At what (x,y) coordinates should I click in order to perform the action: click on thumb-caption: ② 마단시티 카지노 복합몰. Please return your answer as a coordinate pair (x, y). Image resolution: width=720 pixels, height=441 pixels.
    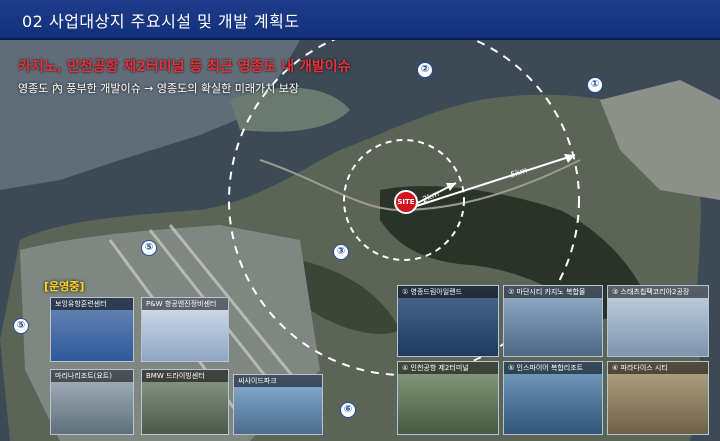
    Looking at the image, I should click on (553, 292).